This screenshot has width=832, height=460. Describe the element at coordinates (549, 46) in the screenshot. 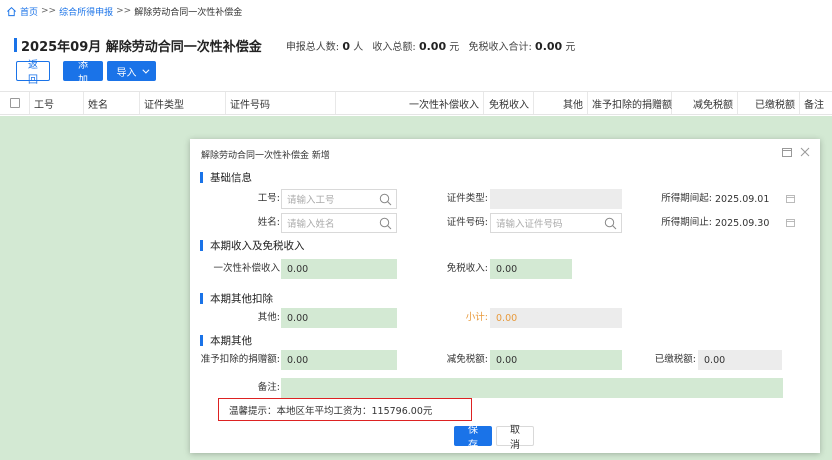

I see `taxfree-value: 0.00` at that location.